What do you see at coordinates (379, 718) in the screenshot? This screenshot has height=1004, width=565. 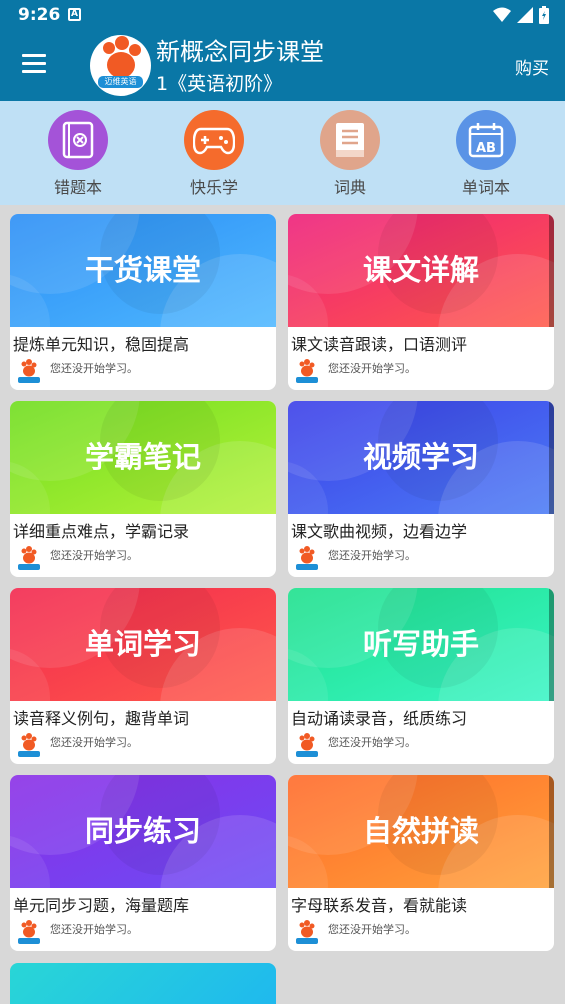 I see `card-description: 自动诵读录音，纸质练习` at bounding box center [379, 718].